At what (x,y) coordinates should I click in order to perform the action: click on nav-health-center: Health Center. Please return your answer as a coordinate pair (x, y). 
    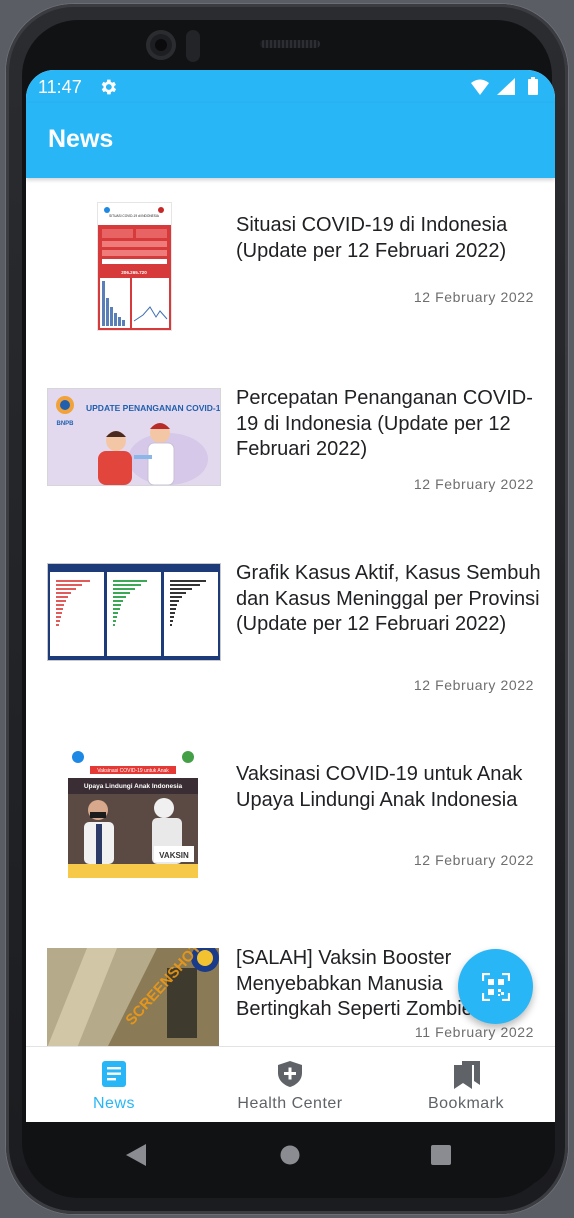
    Looking at the image, I should click on (290, 1084).